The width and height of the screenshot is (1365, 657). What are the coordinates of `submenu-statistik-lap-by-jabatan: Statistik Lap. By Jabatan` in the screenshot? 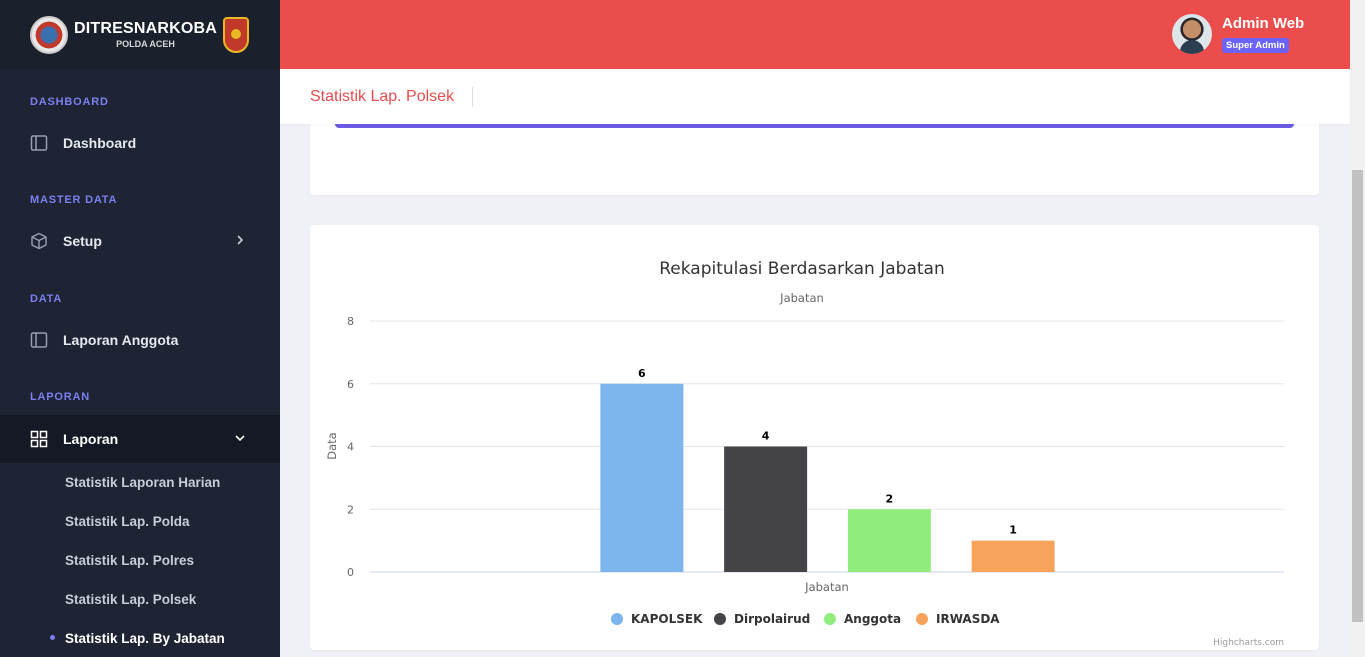 It's located at (145, 638).